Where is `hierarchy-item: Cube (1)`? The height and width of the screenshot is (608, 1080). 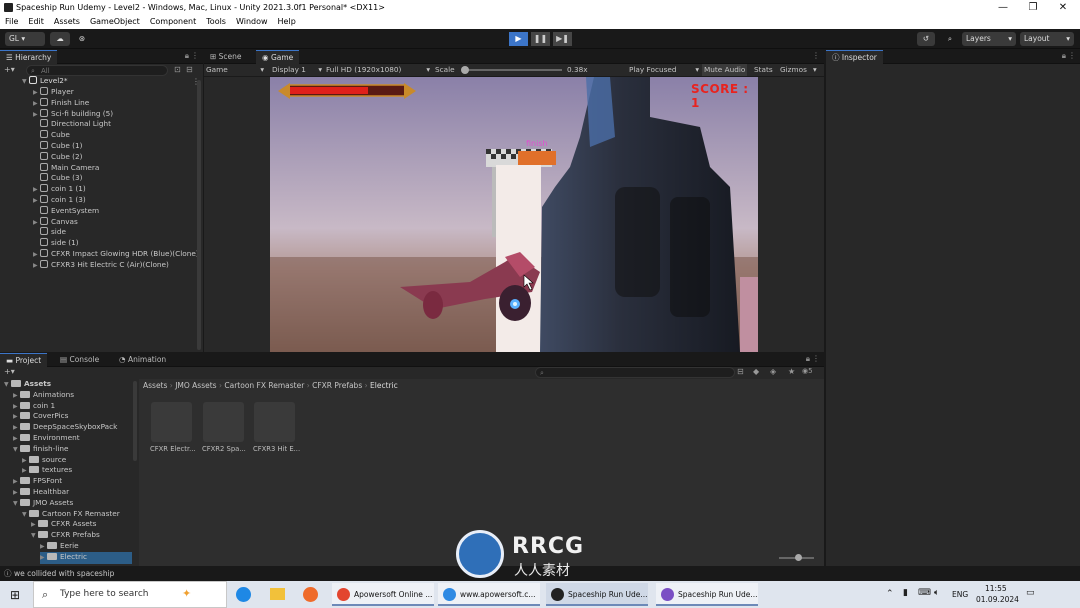 hierarchy-item: Cube (1) is located at coordinates (58, 146).